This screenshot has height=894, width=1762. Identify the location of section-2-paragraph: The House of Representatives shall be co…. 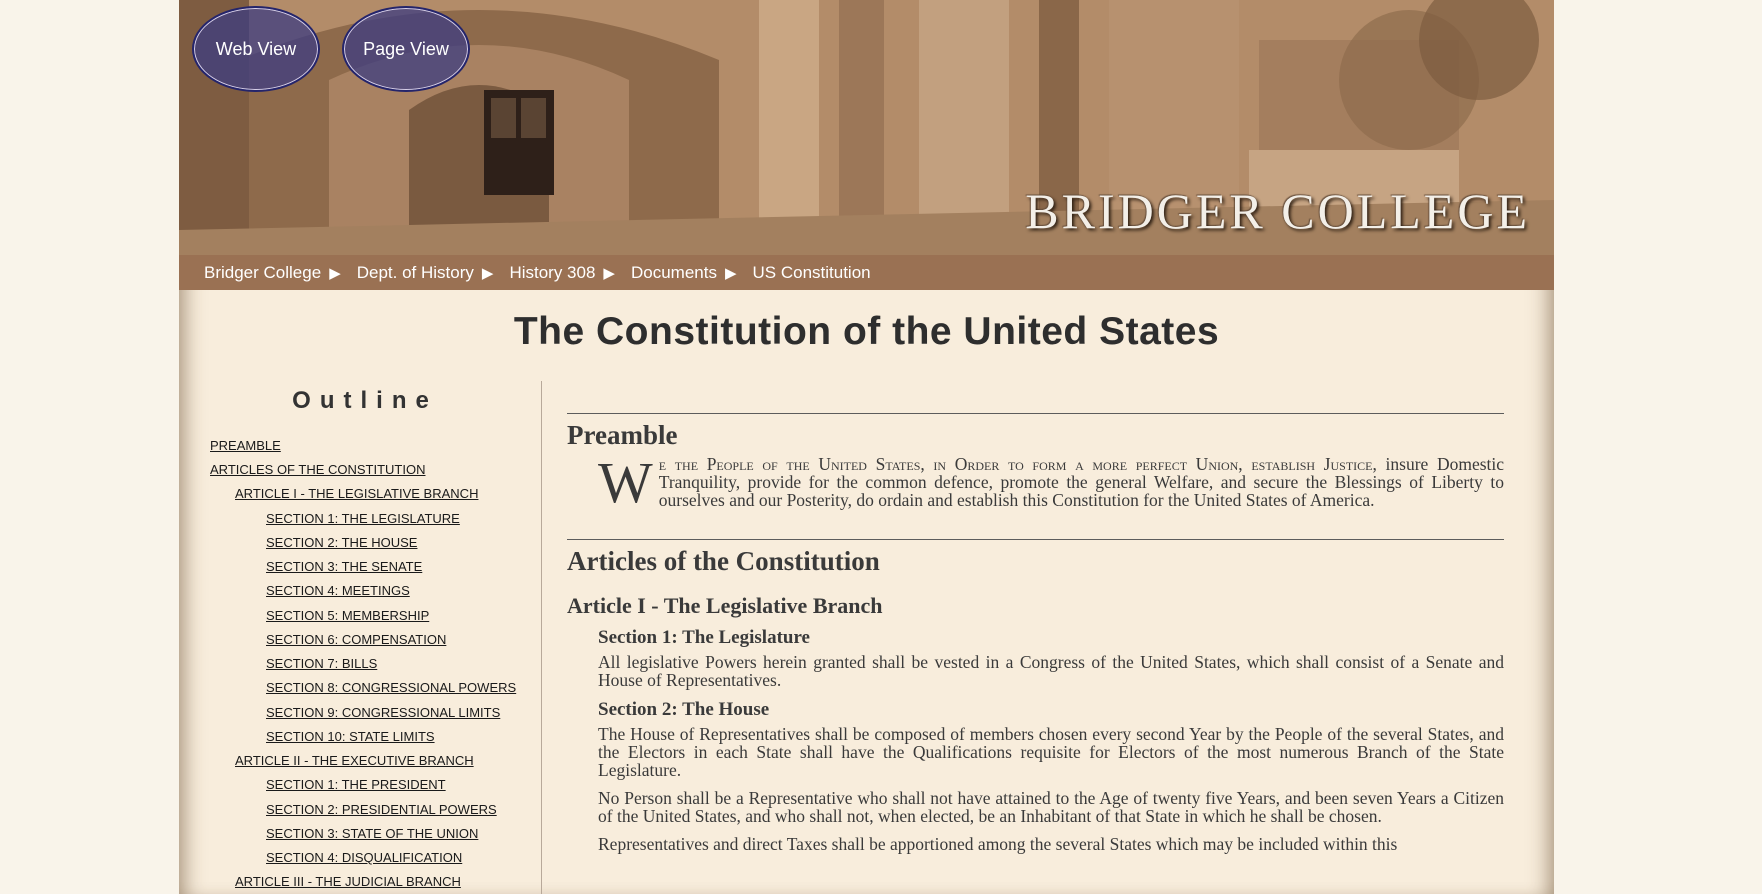
(1051, 752).